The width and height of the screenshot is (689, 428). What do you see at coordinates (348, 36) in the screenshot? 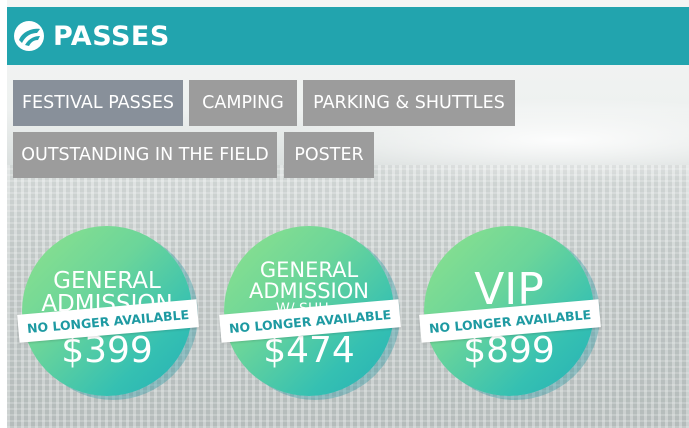
I see `passes-header: PASSES` at bounding box center [348, 36].